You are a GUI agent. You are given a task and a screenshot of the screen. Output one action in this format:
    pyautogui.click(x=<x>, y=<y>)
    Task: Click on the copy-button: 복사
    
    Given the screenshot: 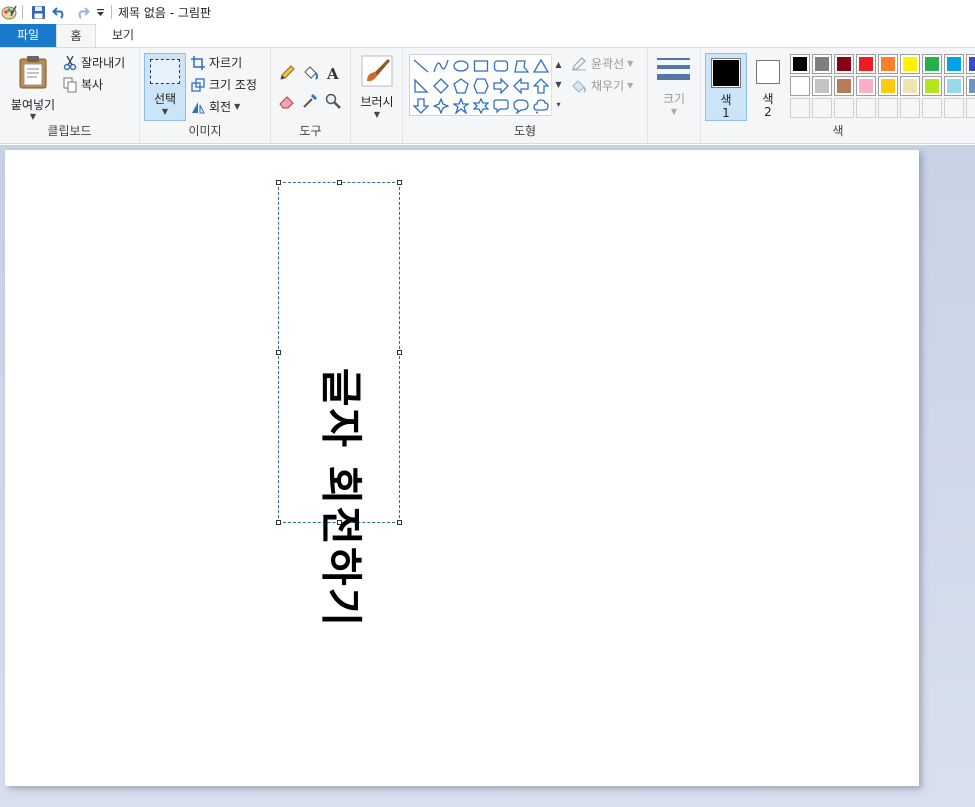 What is the action you would take?
    pyautogui.click(x=83, y=84)
    